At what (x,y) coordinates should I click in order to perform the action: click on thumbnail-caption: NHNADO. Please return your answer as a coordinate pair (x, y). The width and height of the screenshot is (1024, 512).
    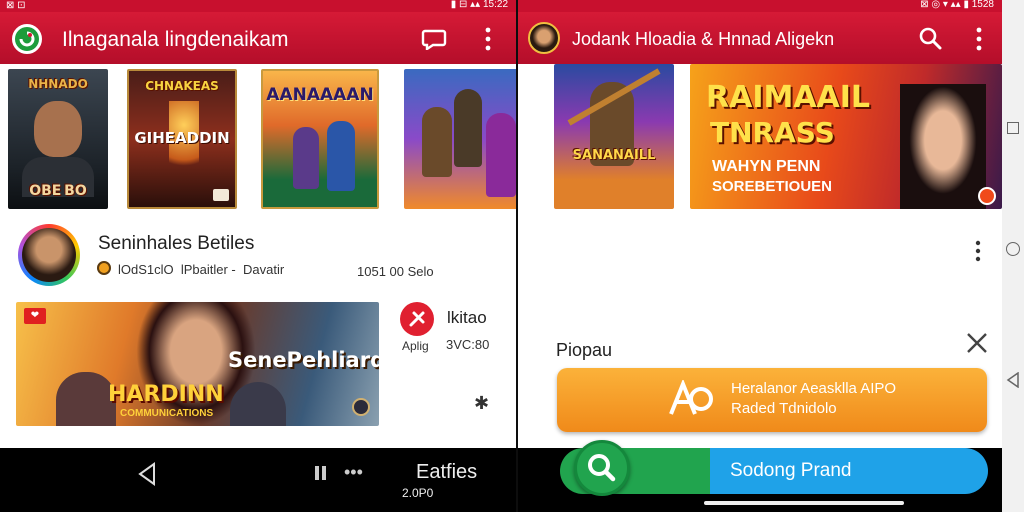
    Looking at the image, I should click on (58, 84).